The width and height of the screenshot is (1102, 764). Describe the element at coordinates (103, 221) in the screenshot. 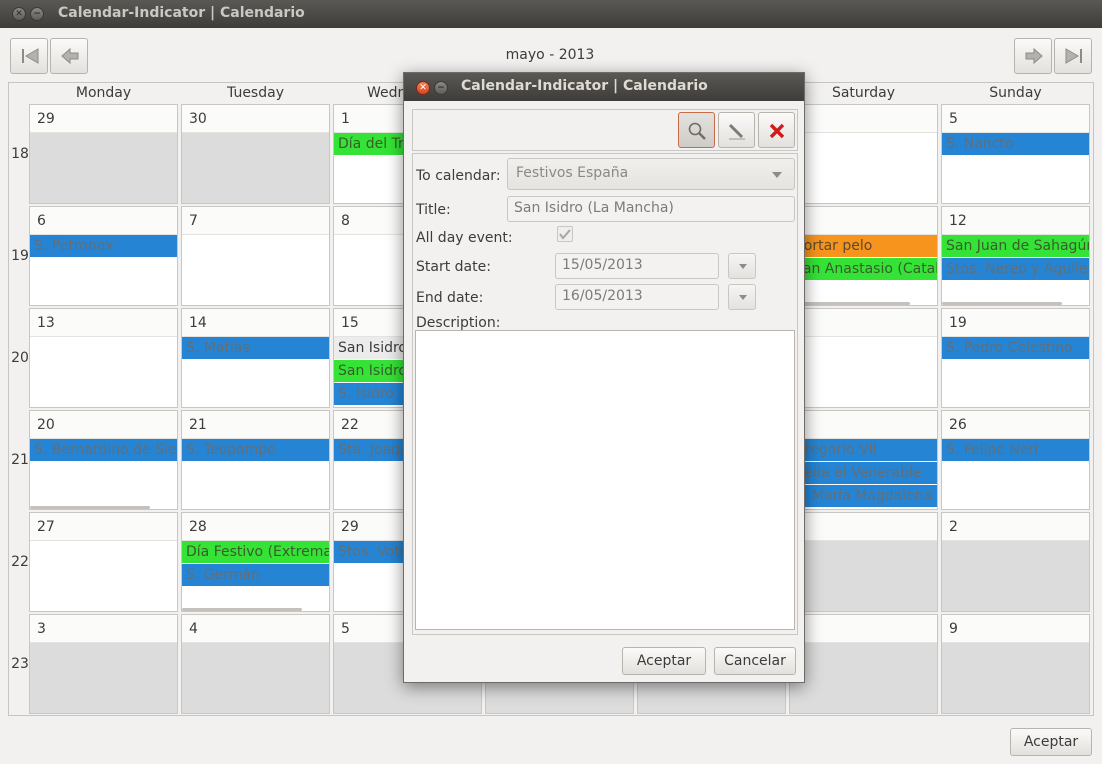

I see `day-number: 6` at that location.